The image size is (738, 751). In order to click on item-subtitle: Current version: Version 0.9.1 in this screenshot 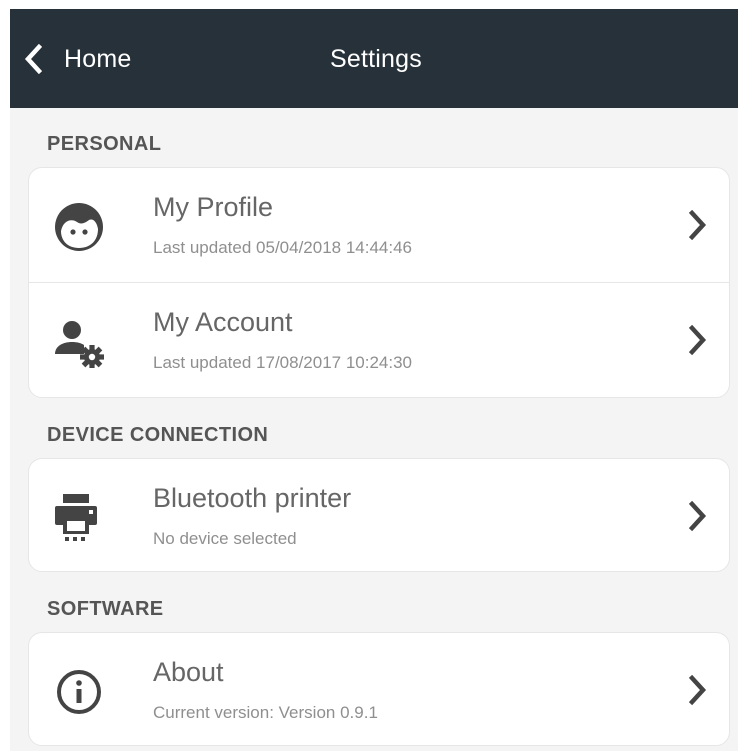, I will do `click(265, 712)`.